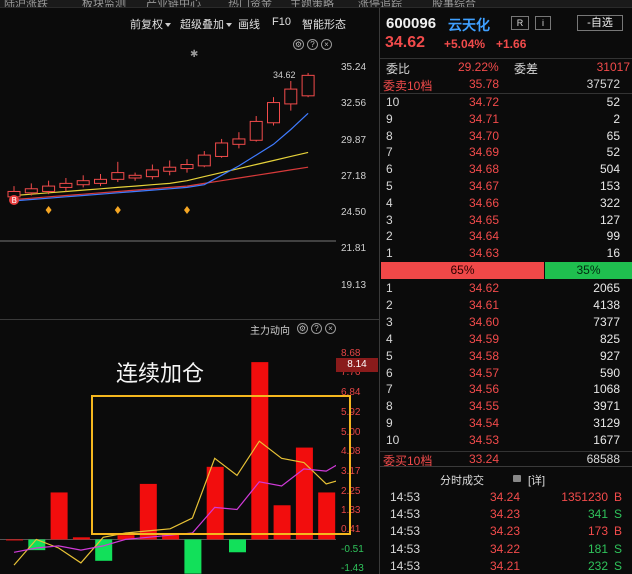 This screenshot has width=632, height=574. Describe the element at coordinates (506, 373) in the screenshot. I see `buy-level-row: 6 34.57 590` at that location.